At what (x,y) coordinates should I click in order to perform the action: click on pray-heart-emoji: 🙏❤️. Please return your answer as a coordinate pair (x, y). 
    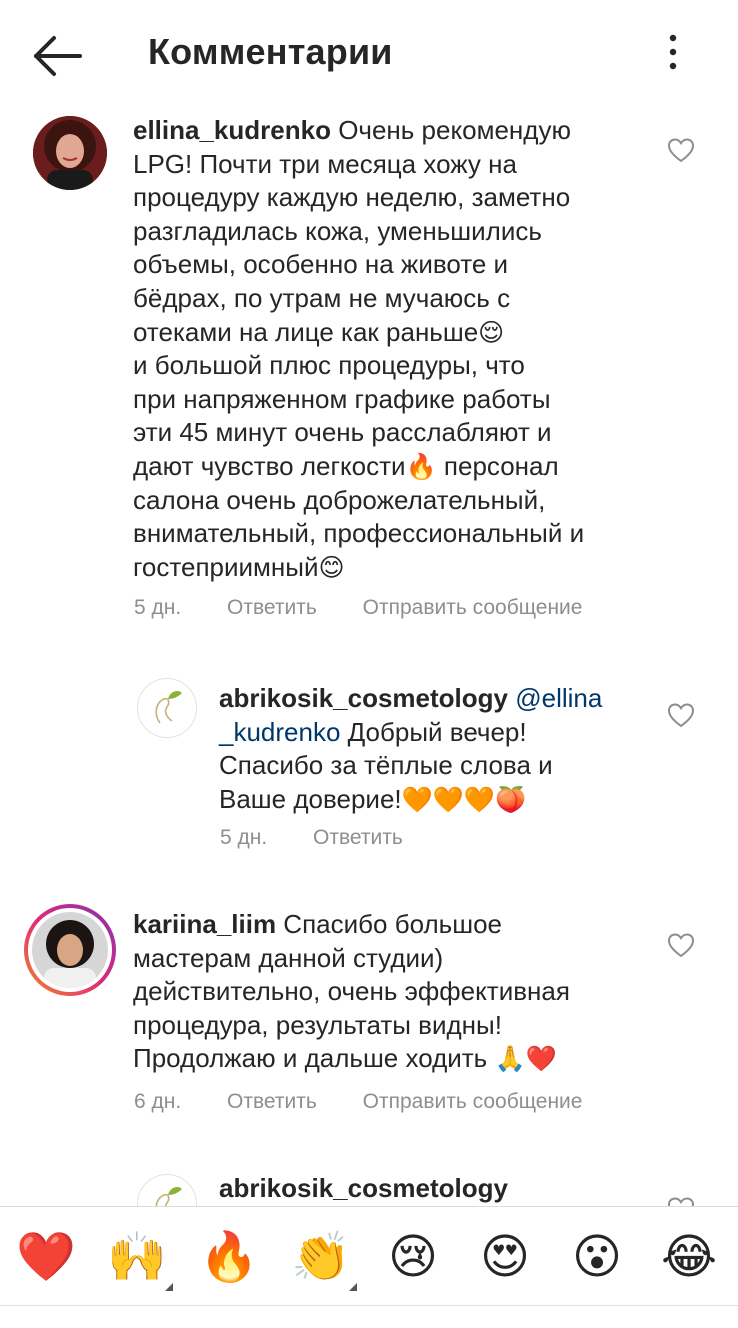
    Looking at the image, I should click on (525, 1059).